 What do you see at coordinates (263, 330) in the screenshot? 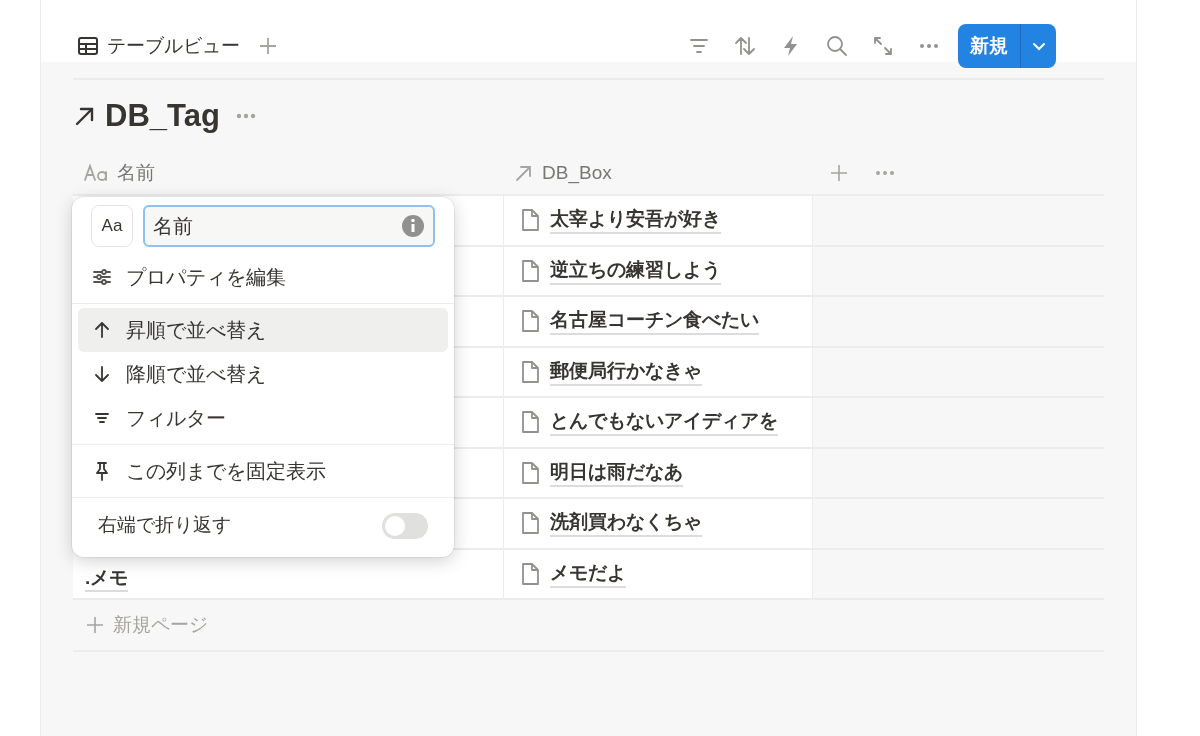
I see `menu-item: 昇順で並べ替え` at bounding box center [263, 330].